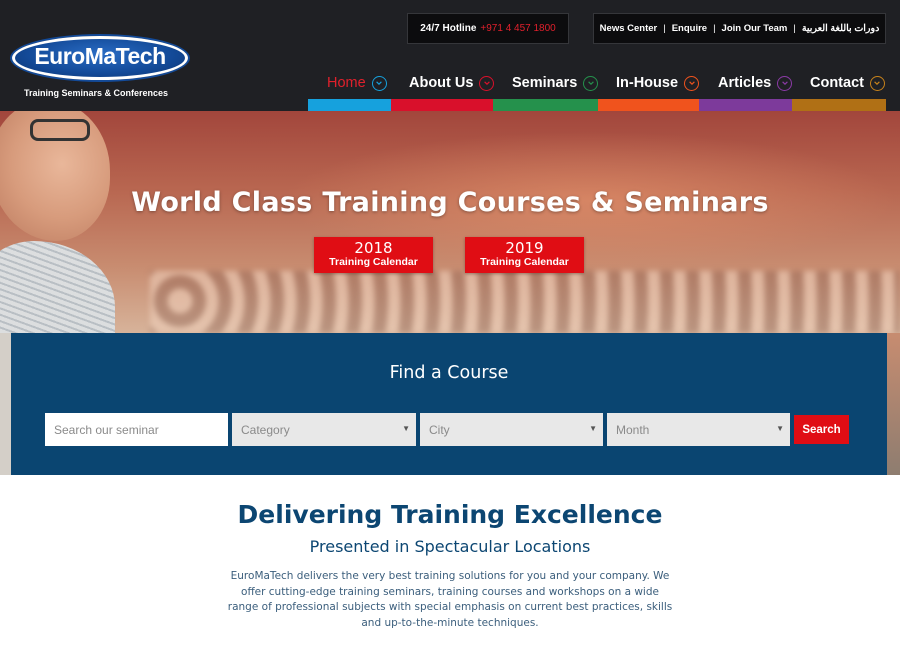 This screenshot has width=900, height=650. What do you see at coordinates (106, 429) in the screenshot?
I see `search-placeholder: Search our seminar` at bounding box center [106, 429].